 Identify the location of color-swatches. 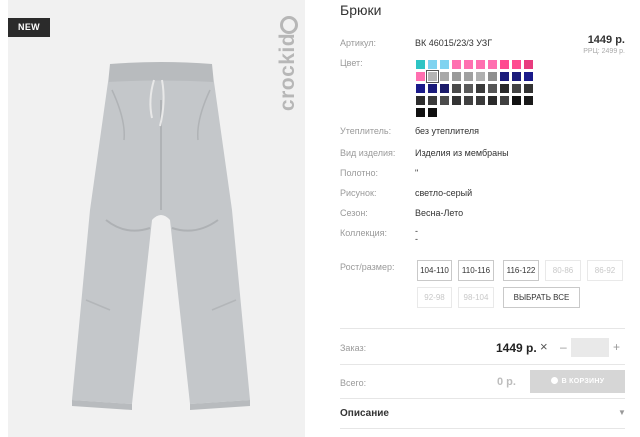
(476, 88).